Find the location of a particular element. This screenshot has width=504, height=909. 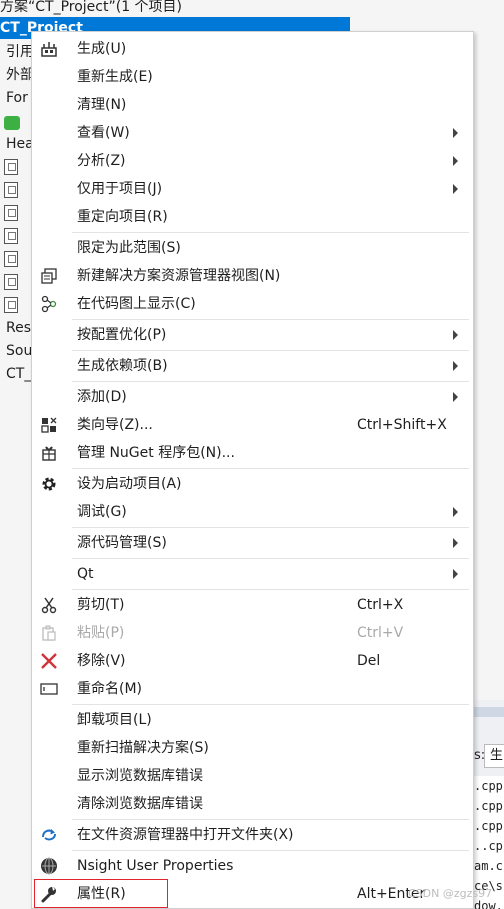

menu-item-label: 设为启动项目(A) is located at coordinates (129, 484).